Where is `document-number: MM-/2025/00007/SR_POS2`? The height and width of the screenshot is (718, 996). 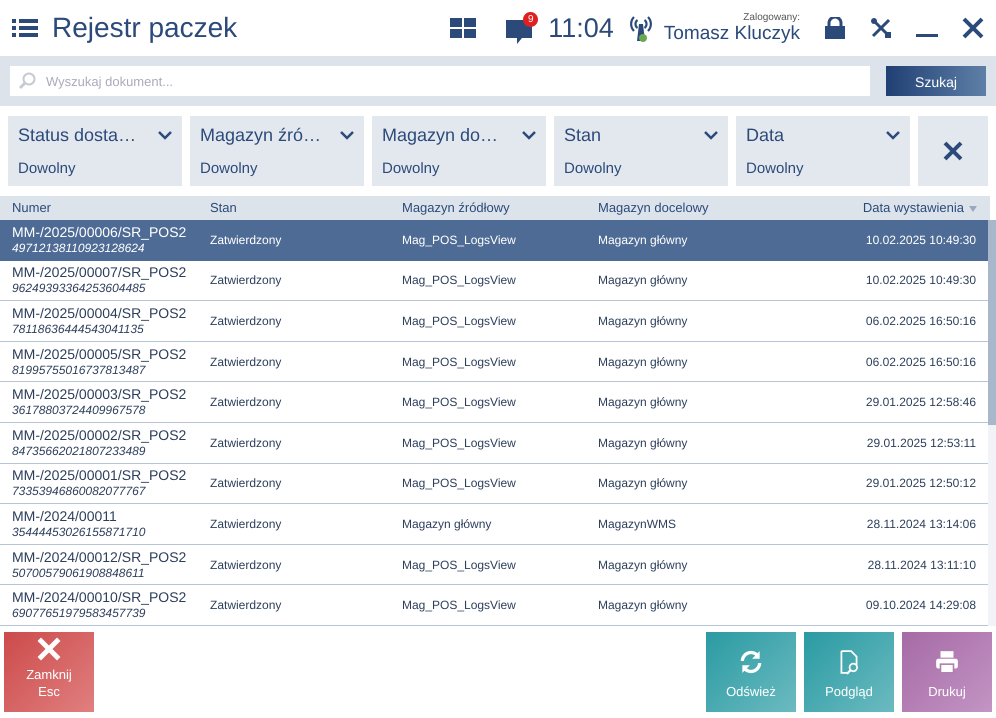 document-number: MM-/2025/00007/SR_POS2 is located at coordinates (100, 273).